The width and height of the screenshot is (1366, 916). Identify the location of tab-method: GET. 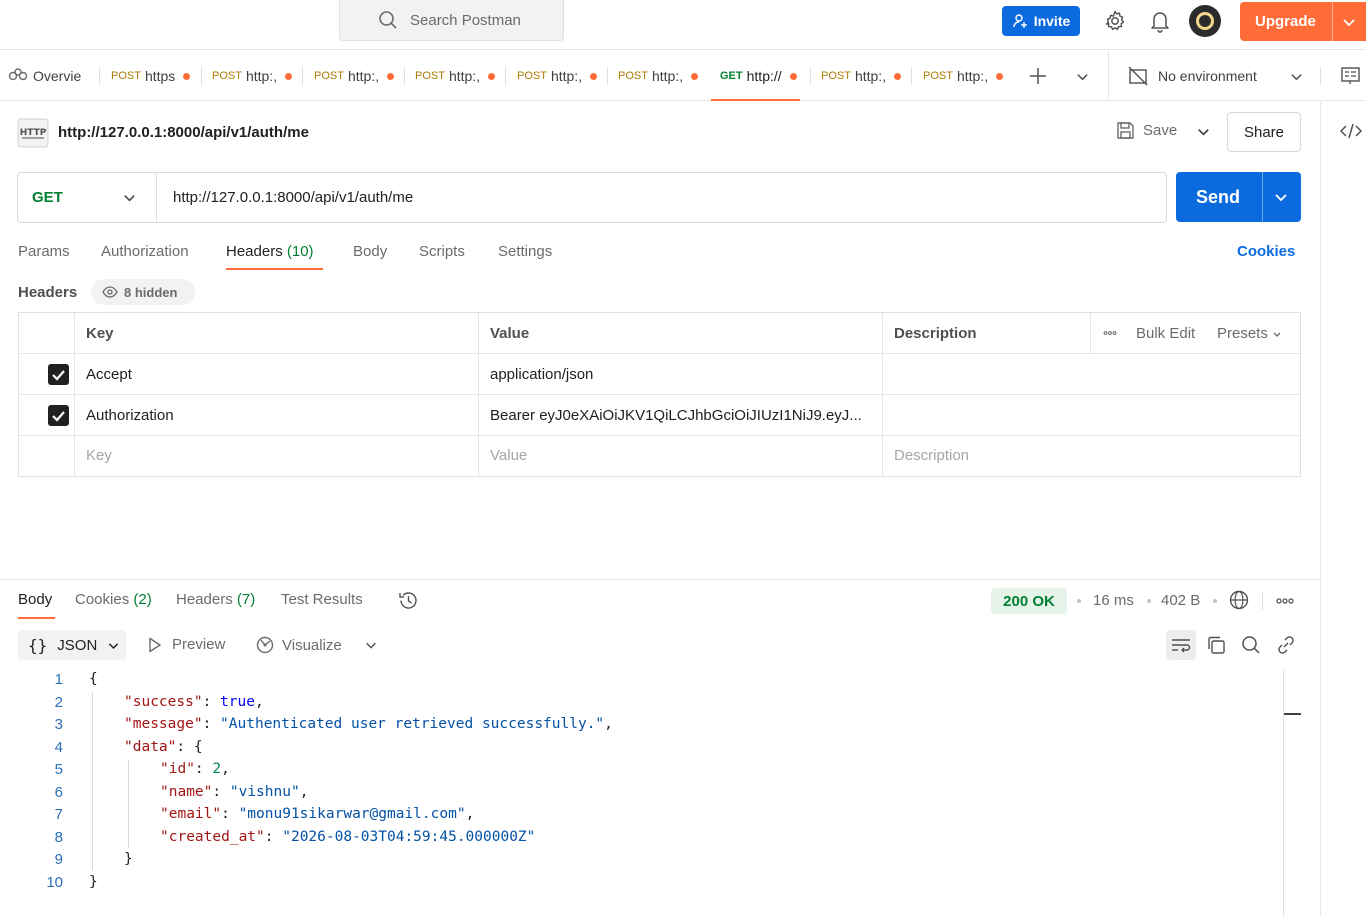
(731, 76).